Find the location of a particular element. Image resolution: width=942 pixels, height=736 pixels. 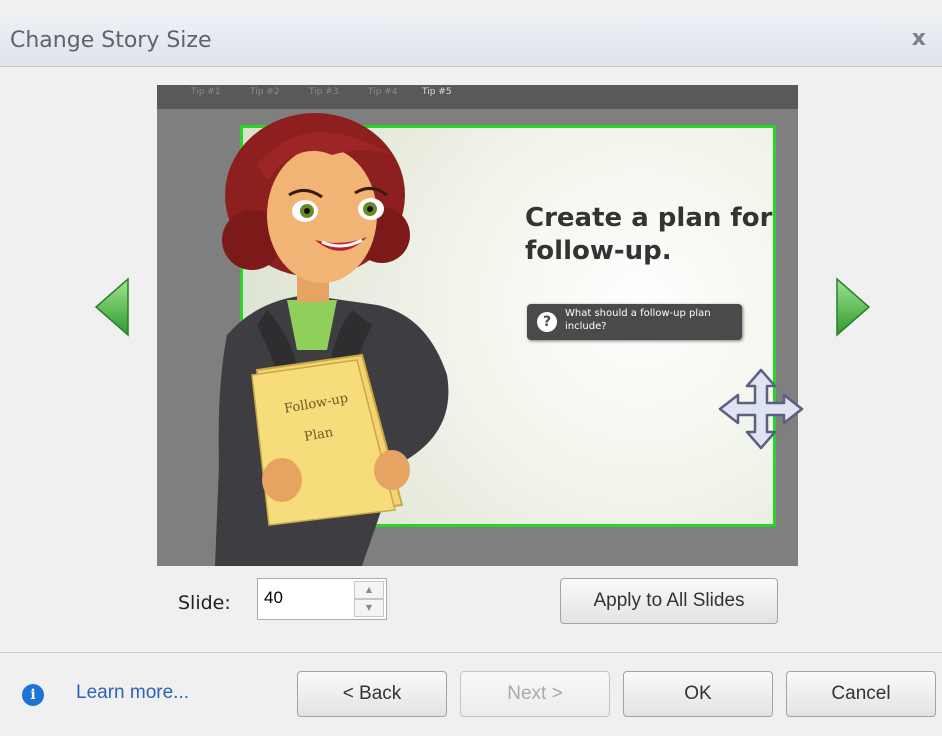

move-cursor-icon is located at coordinates (761, 409).